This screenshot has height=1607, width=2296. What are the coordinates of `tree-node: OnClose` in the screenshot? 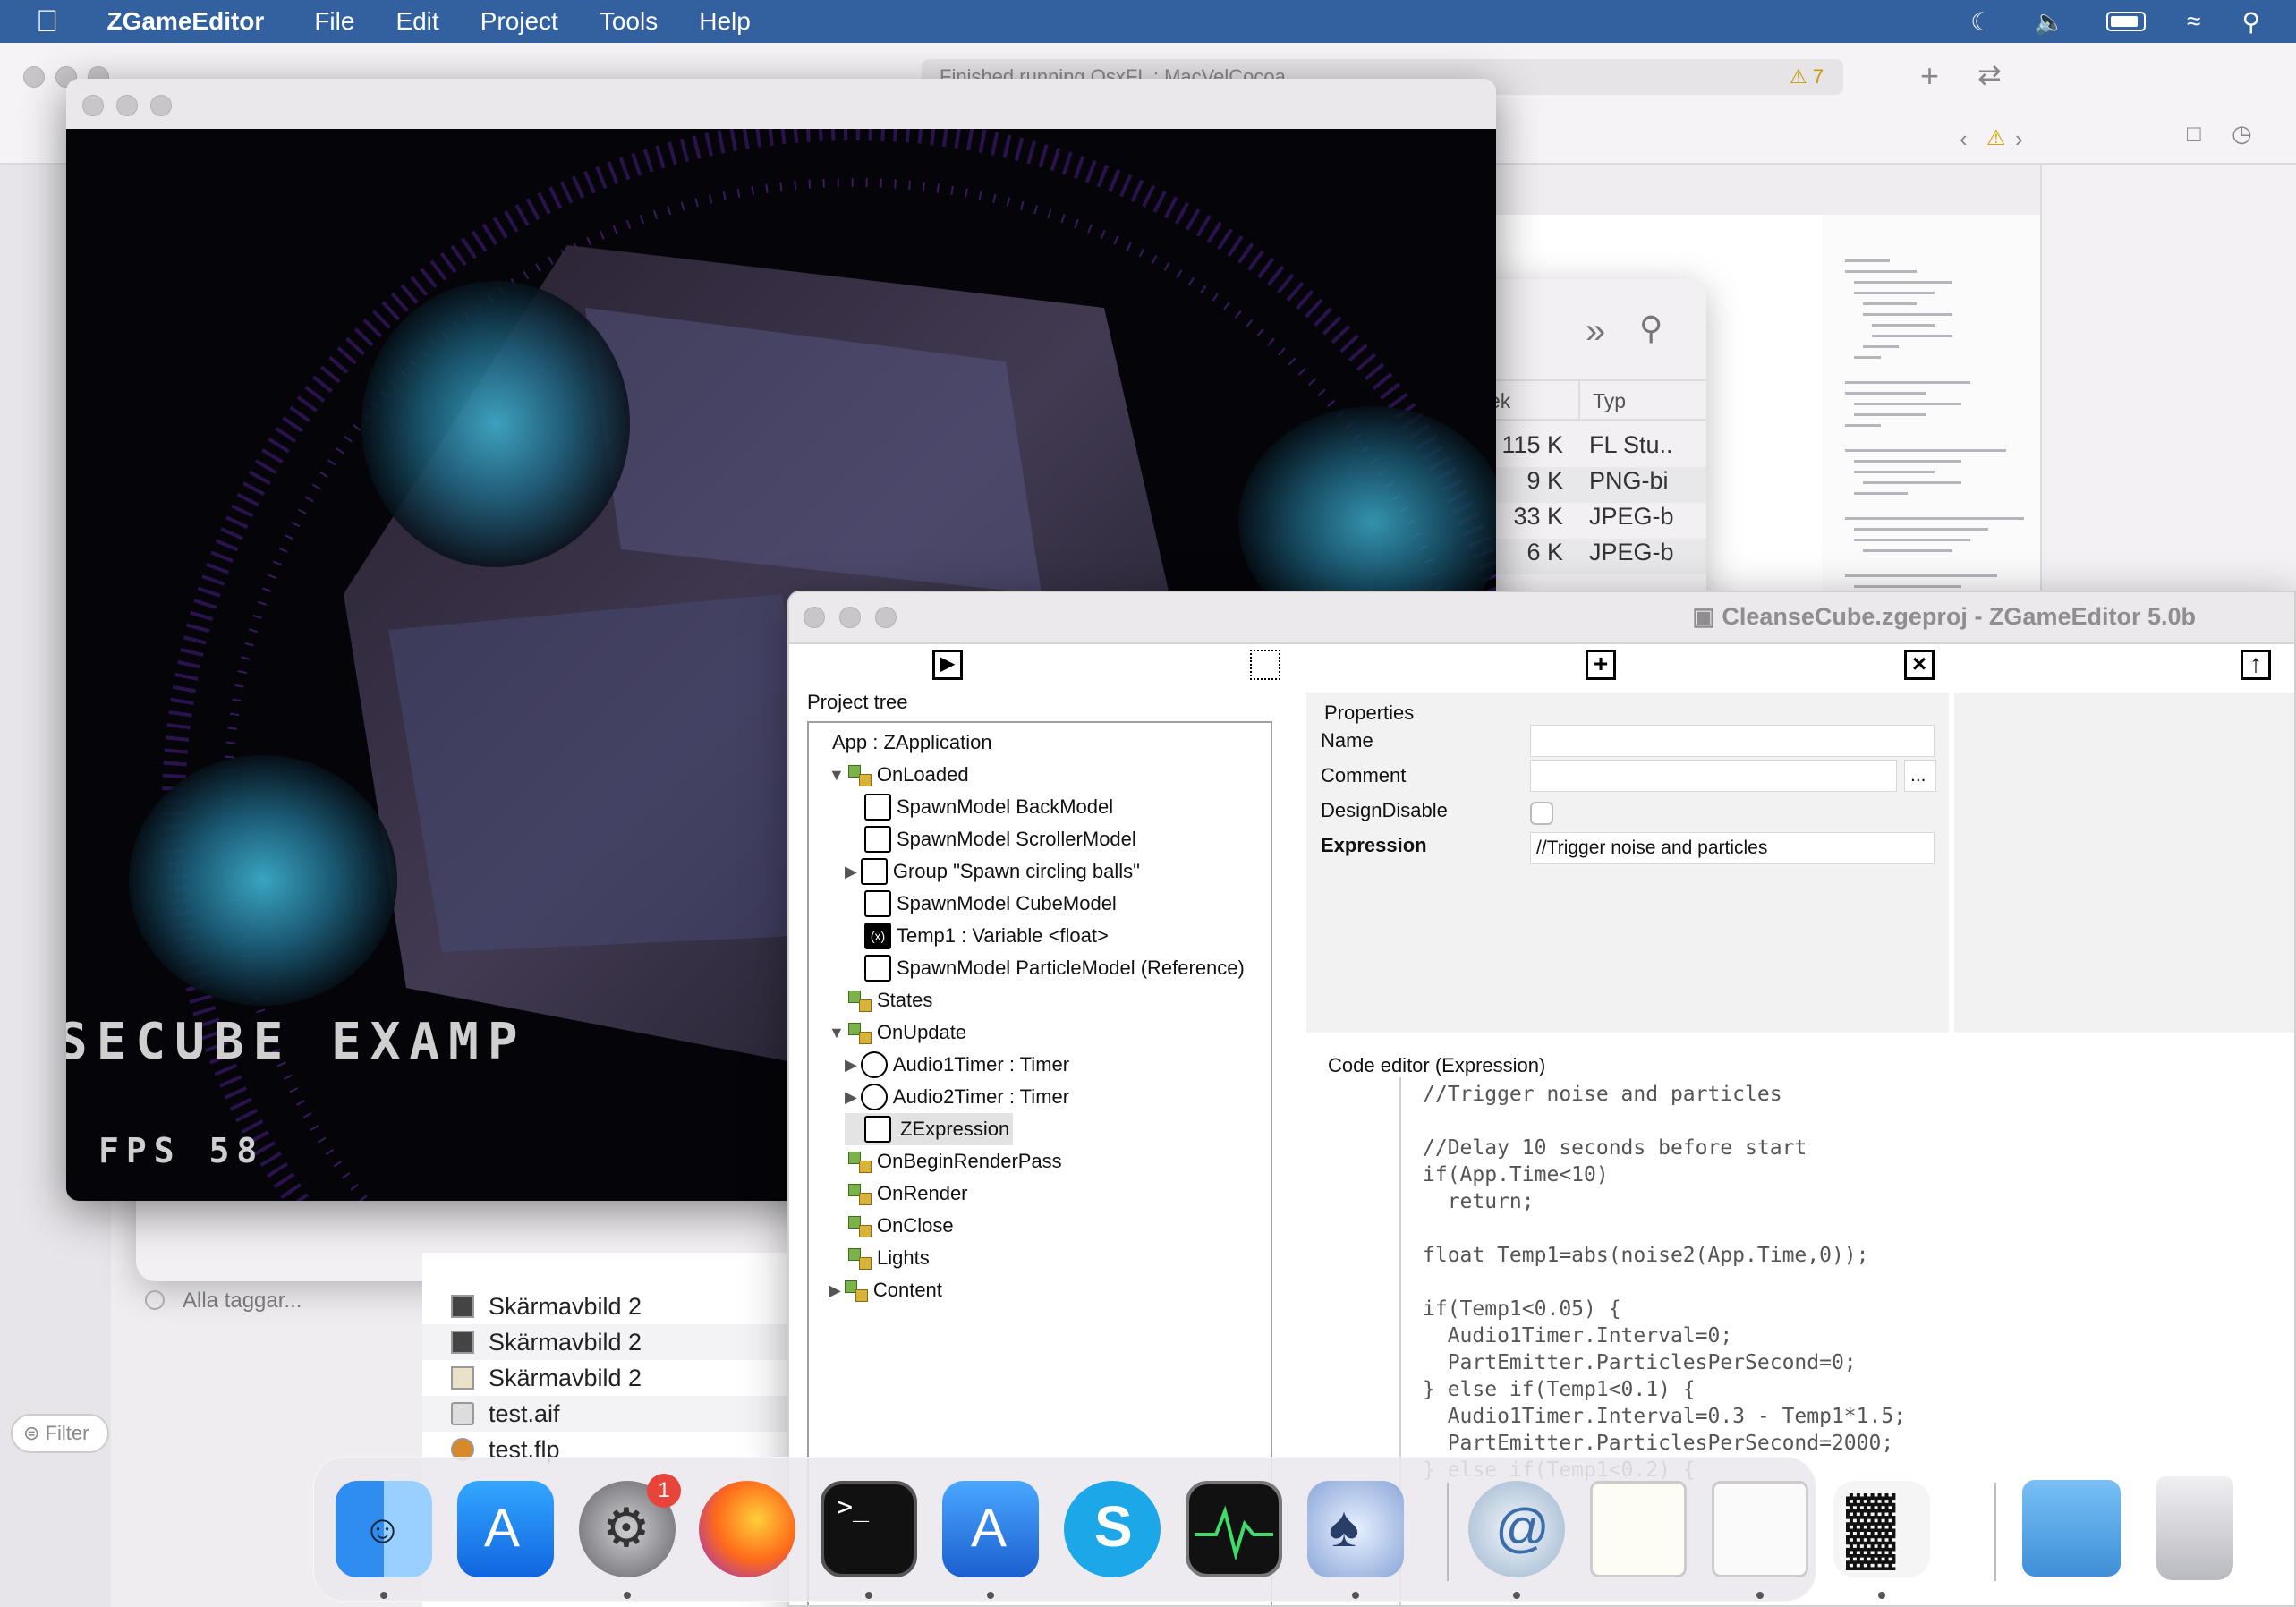 It's located at (891, 1226).